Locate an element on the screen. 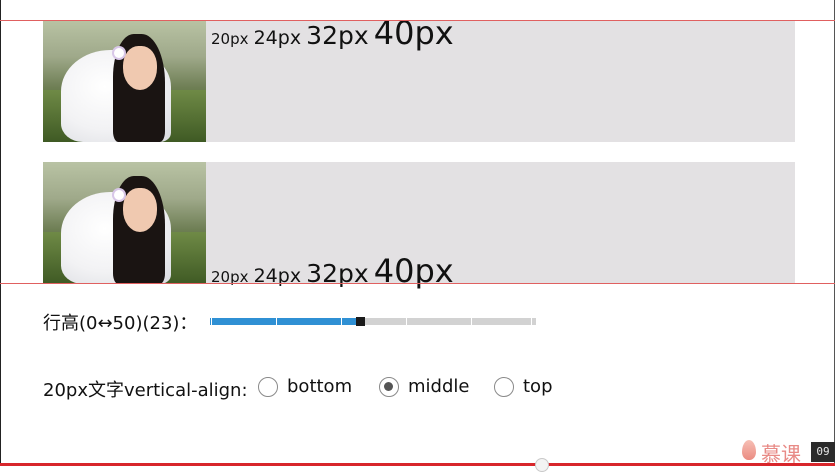 Image resolution: width=835 pixels, height=472 pixels. radio-label: bottom is located at coordinates (320, 386).